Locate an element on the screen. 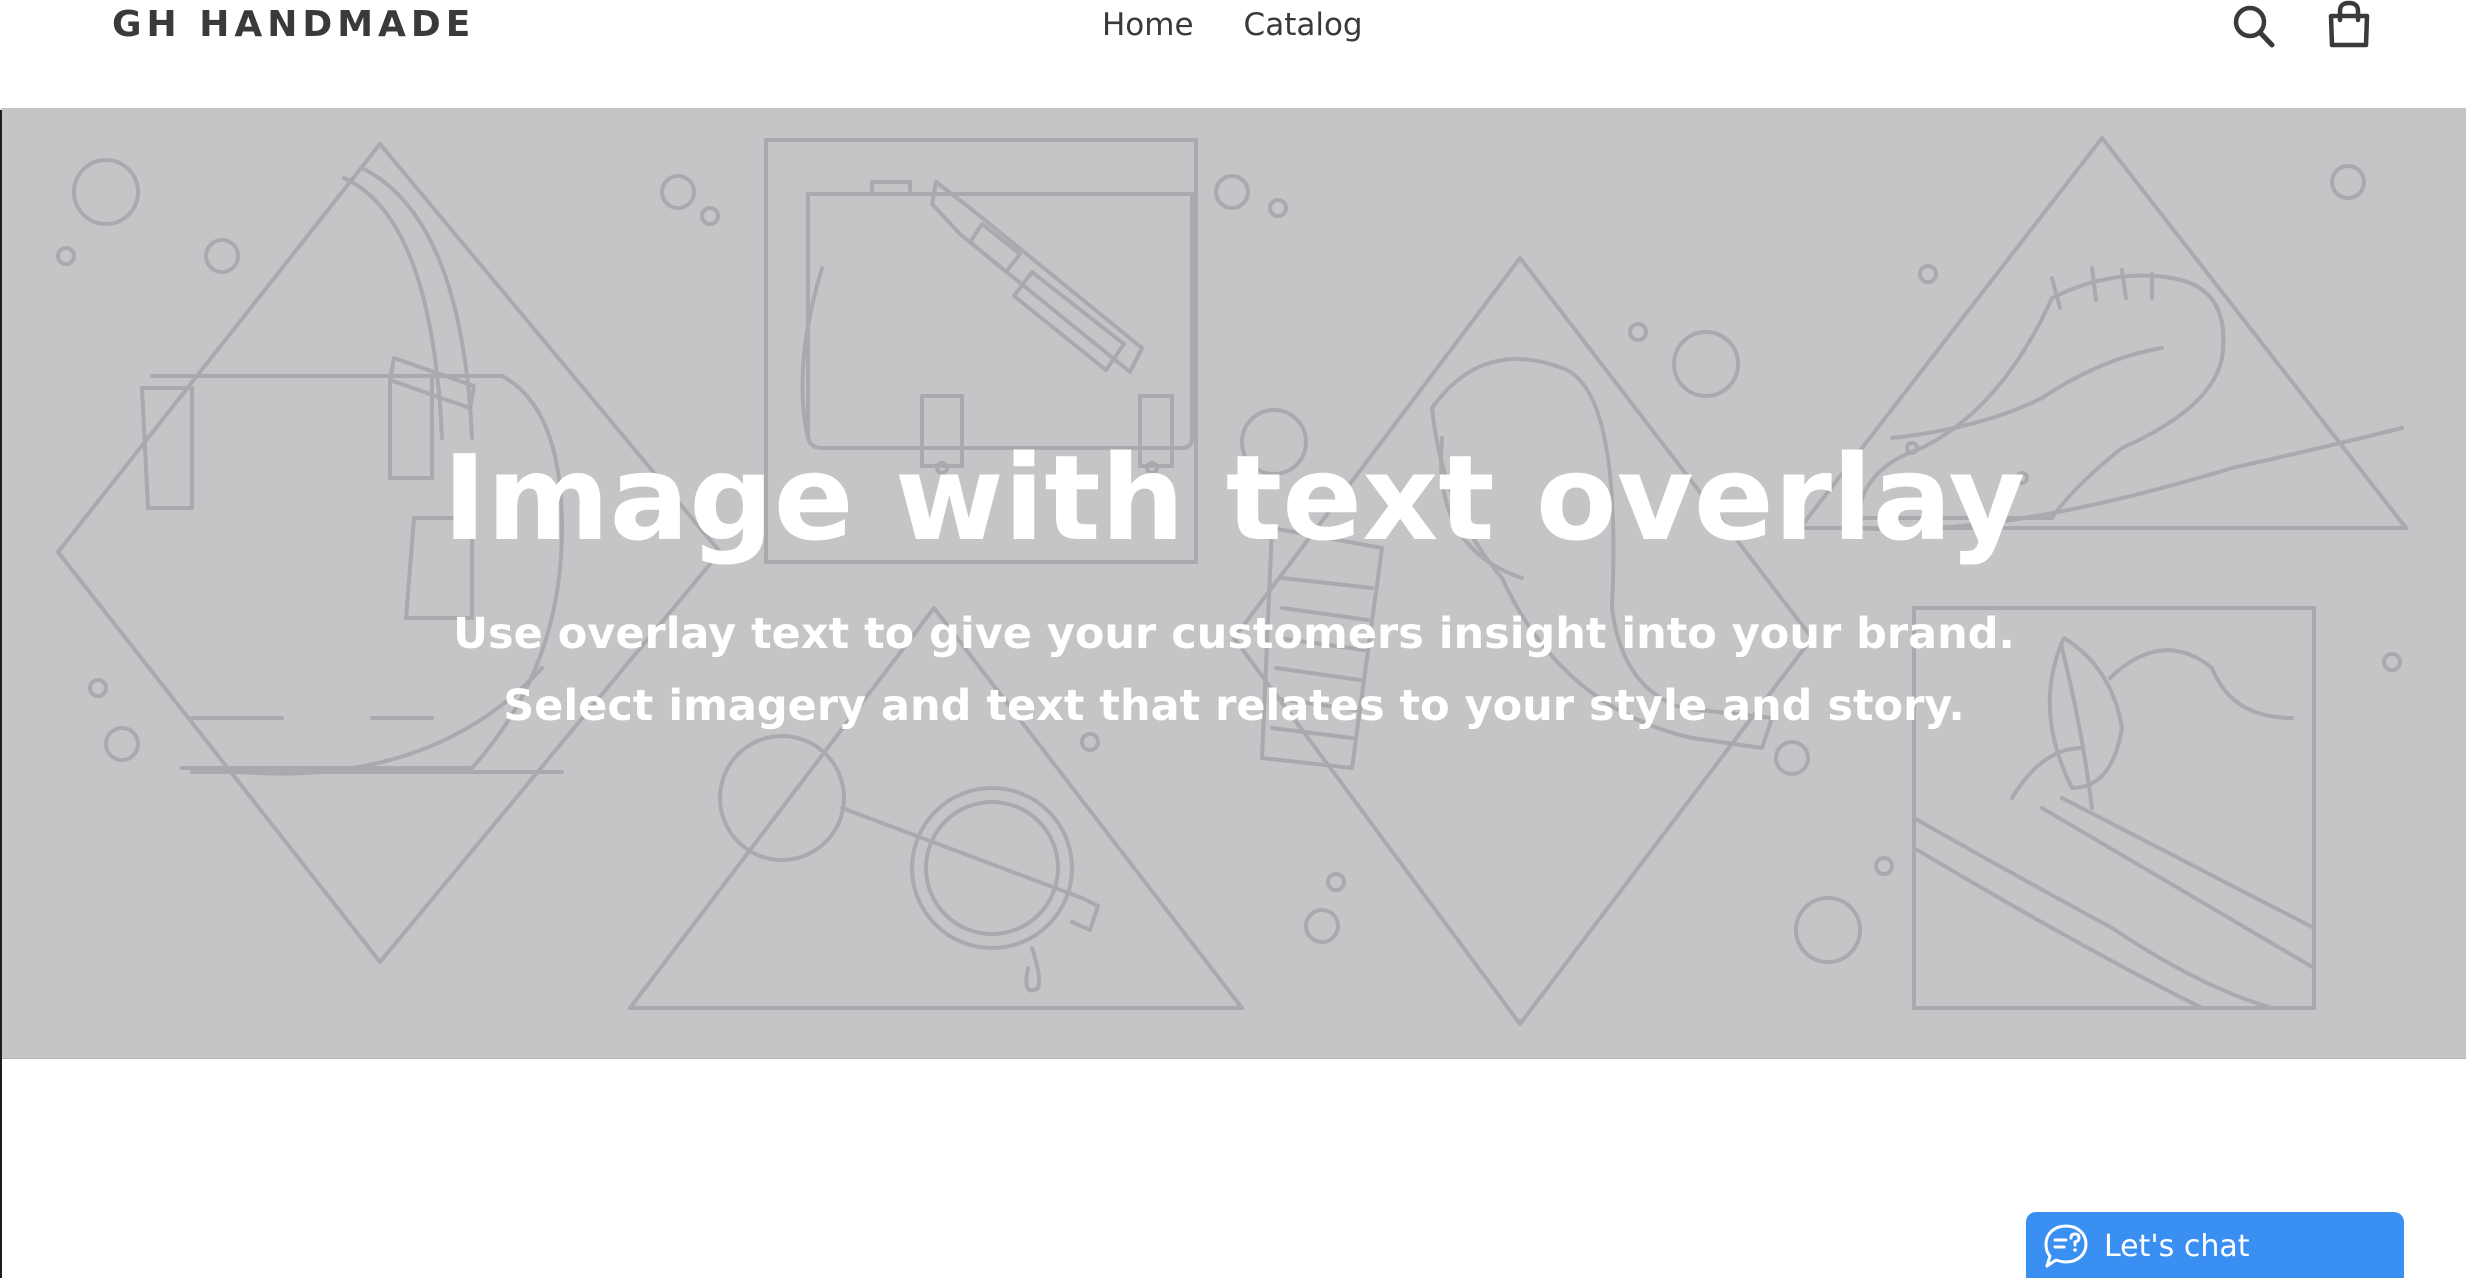  nav-link-home: Home is located at coordinates (1148, 25).